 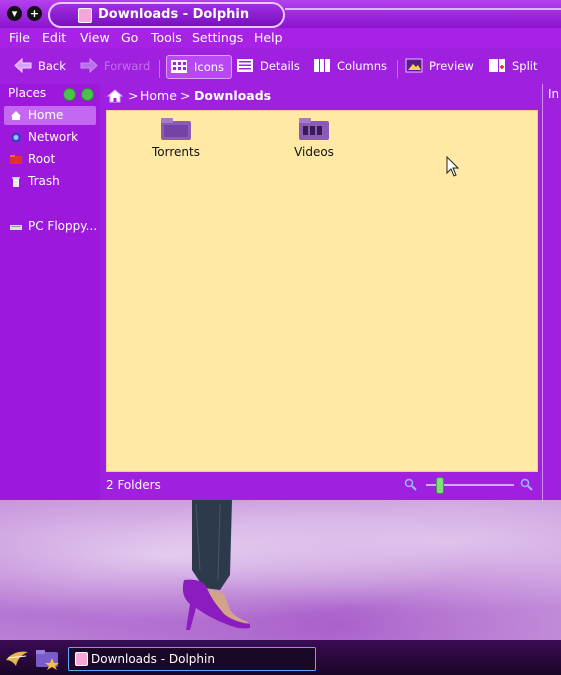 I want to click on pin-icon: +, so click(x=34, y=13).